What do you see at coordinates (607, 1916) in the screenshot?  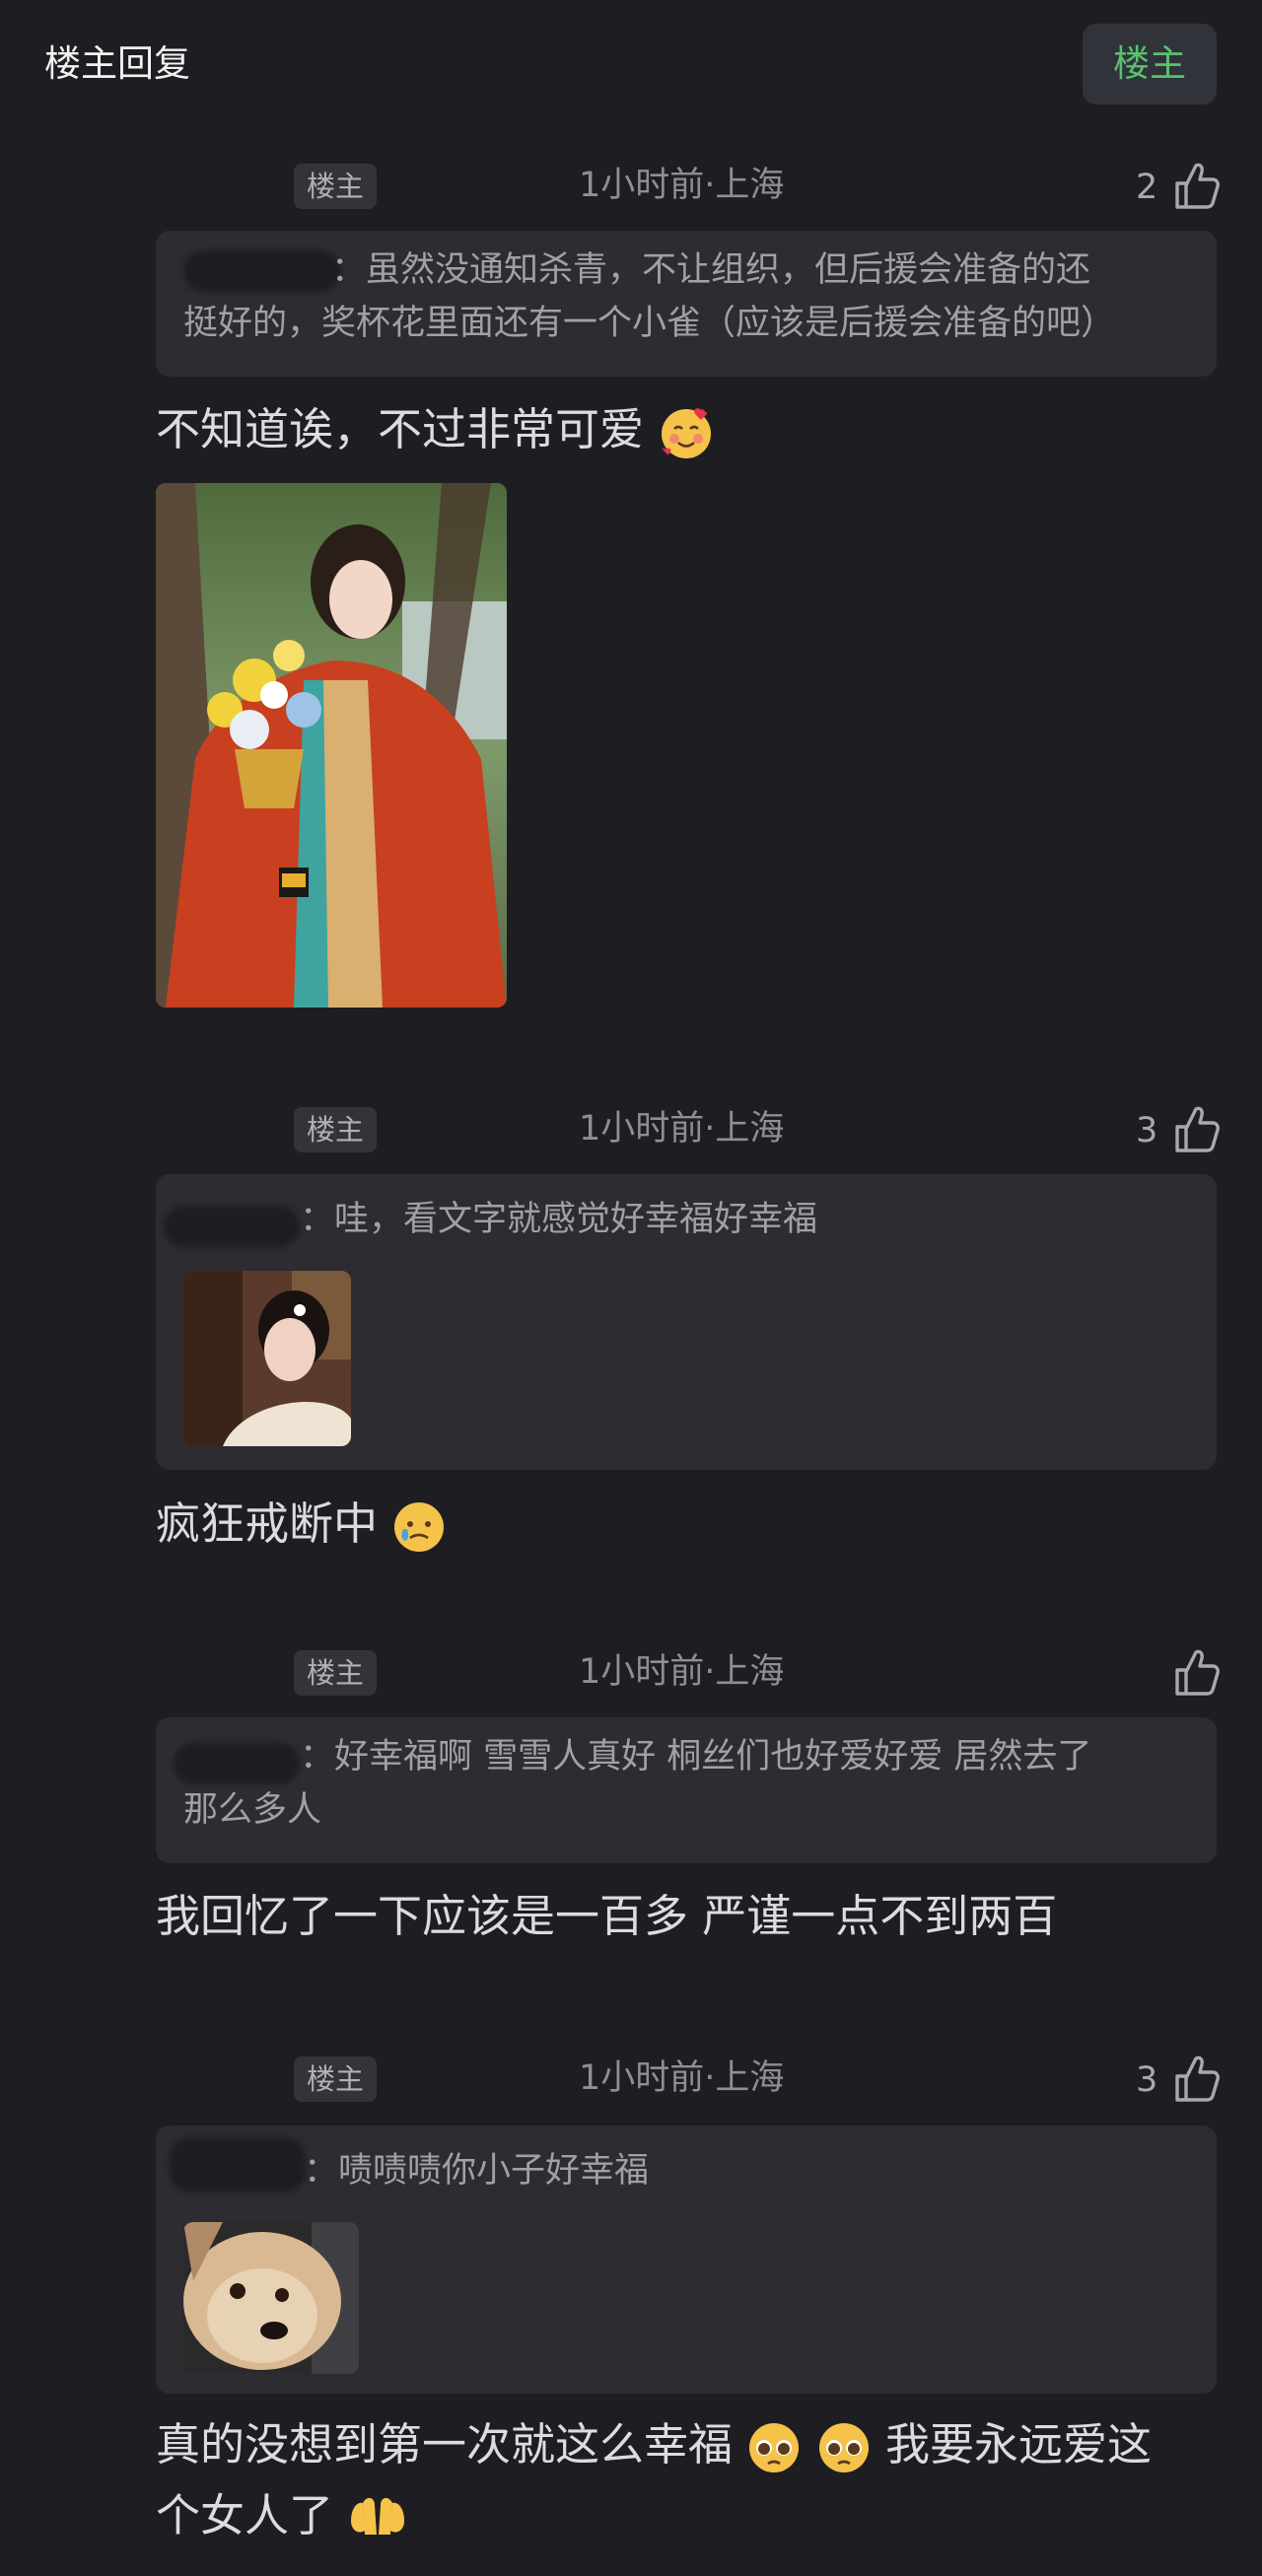 I see `reply-text: 我回忆了一下应该是一百多 严谨一点不到两百` at bounding box center [607, 1916].